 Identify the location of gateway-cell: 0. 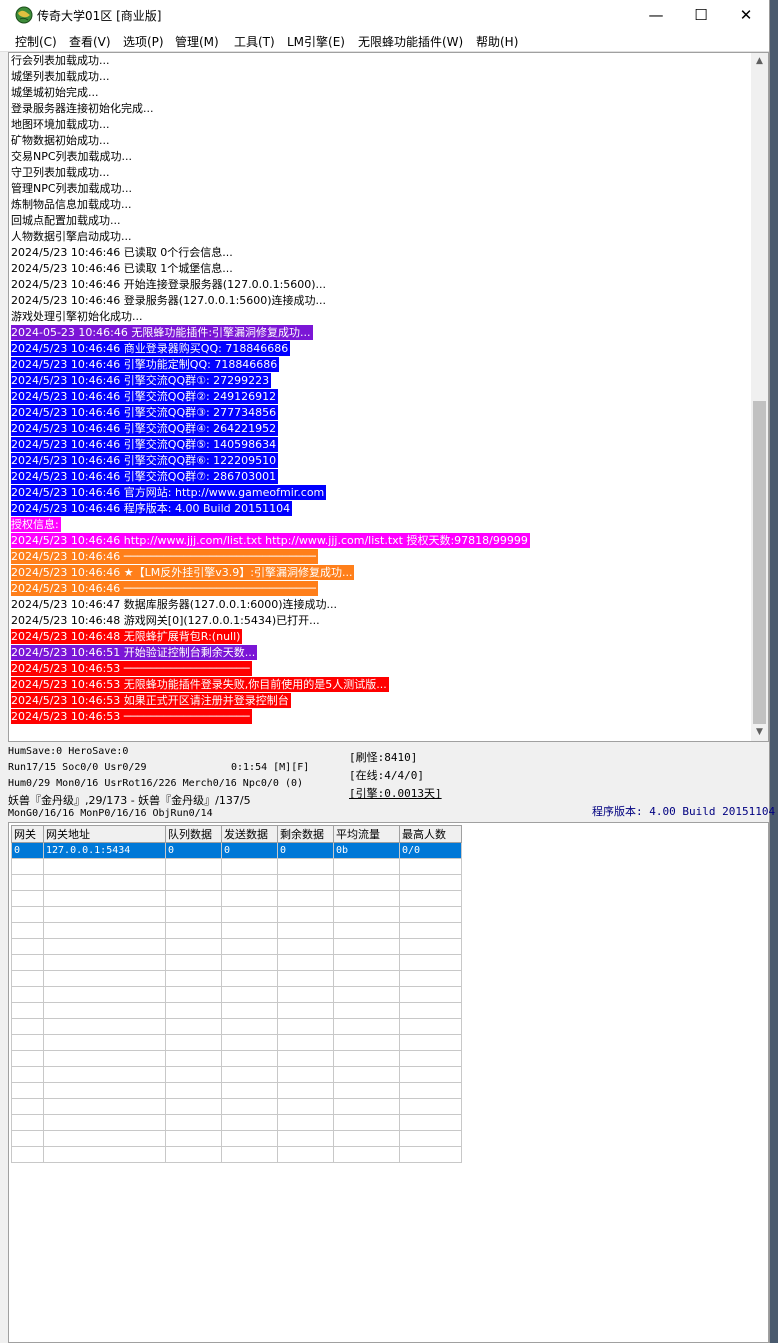
(27, 850).